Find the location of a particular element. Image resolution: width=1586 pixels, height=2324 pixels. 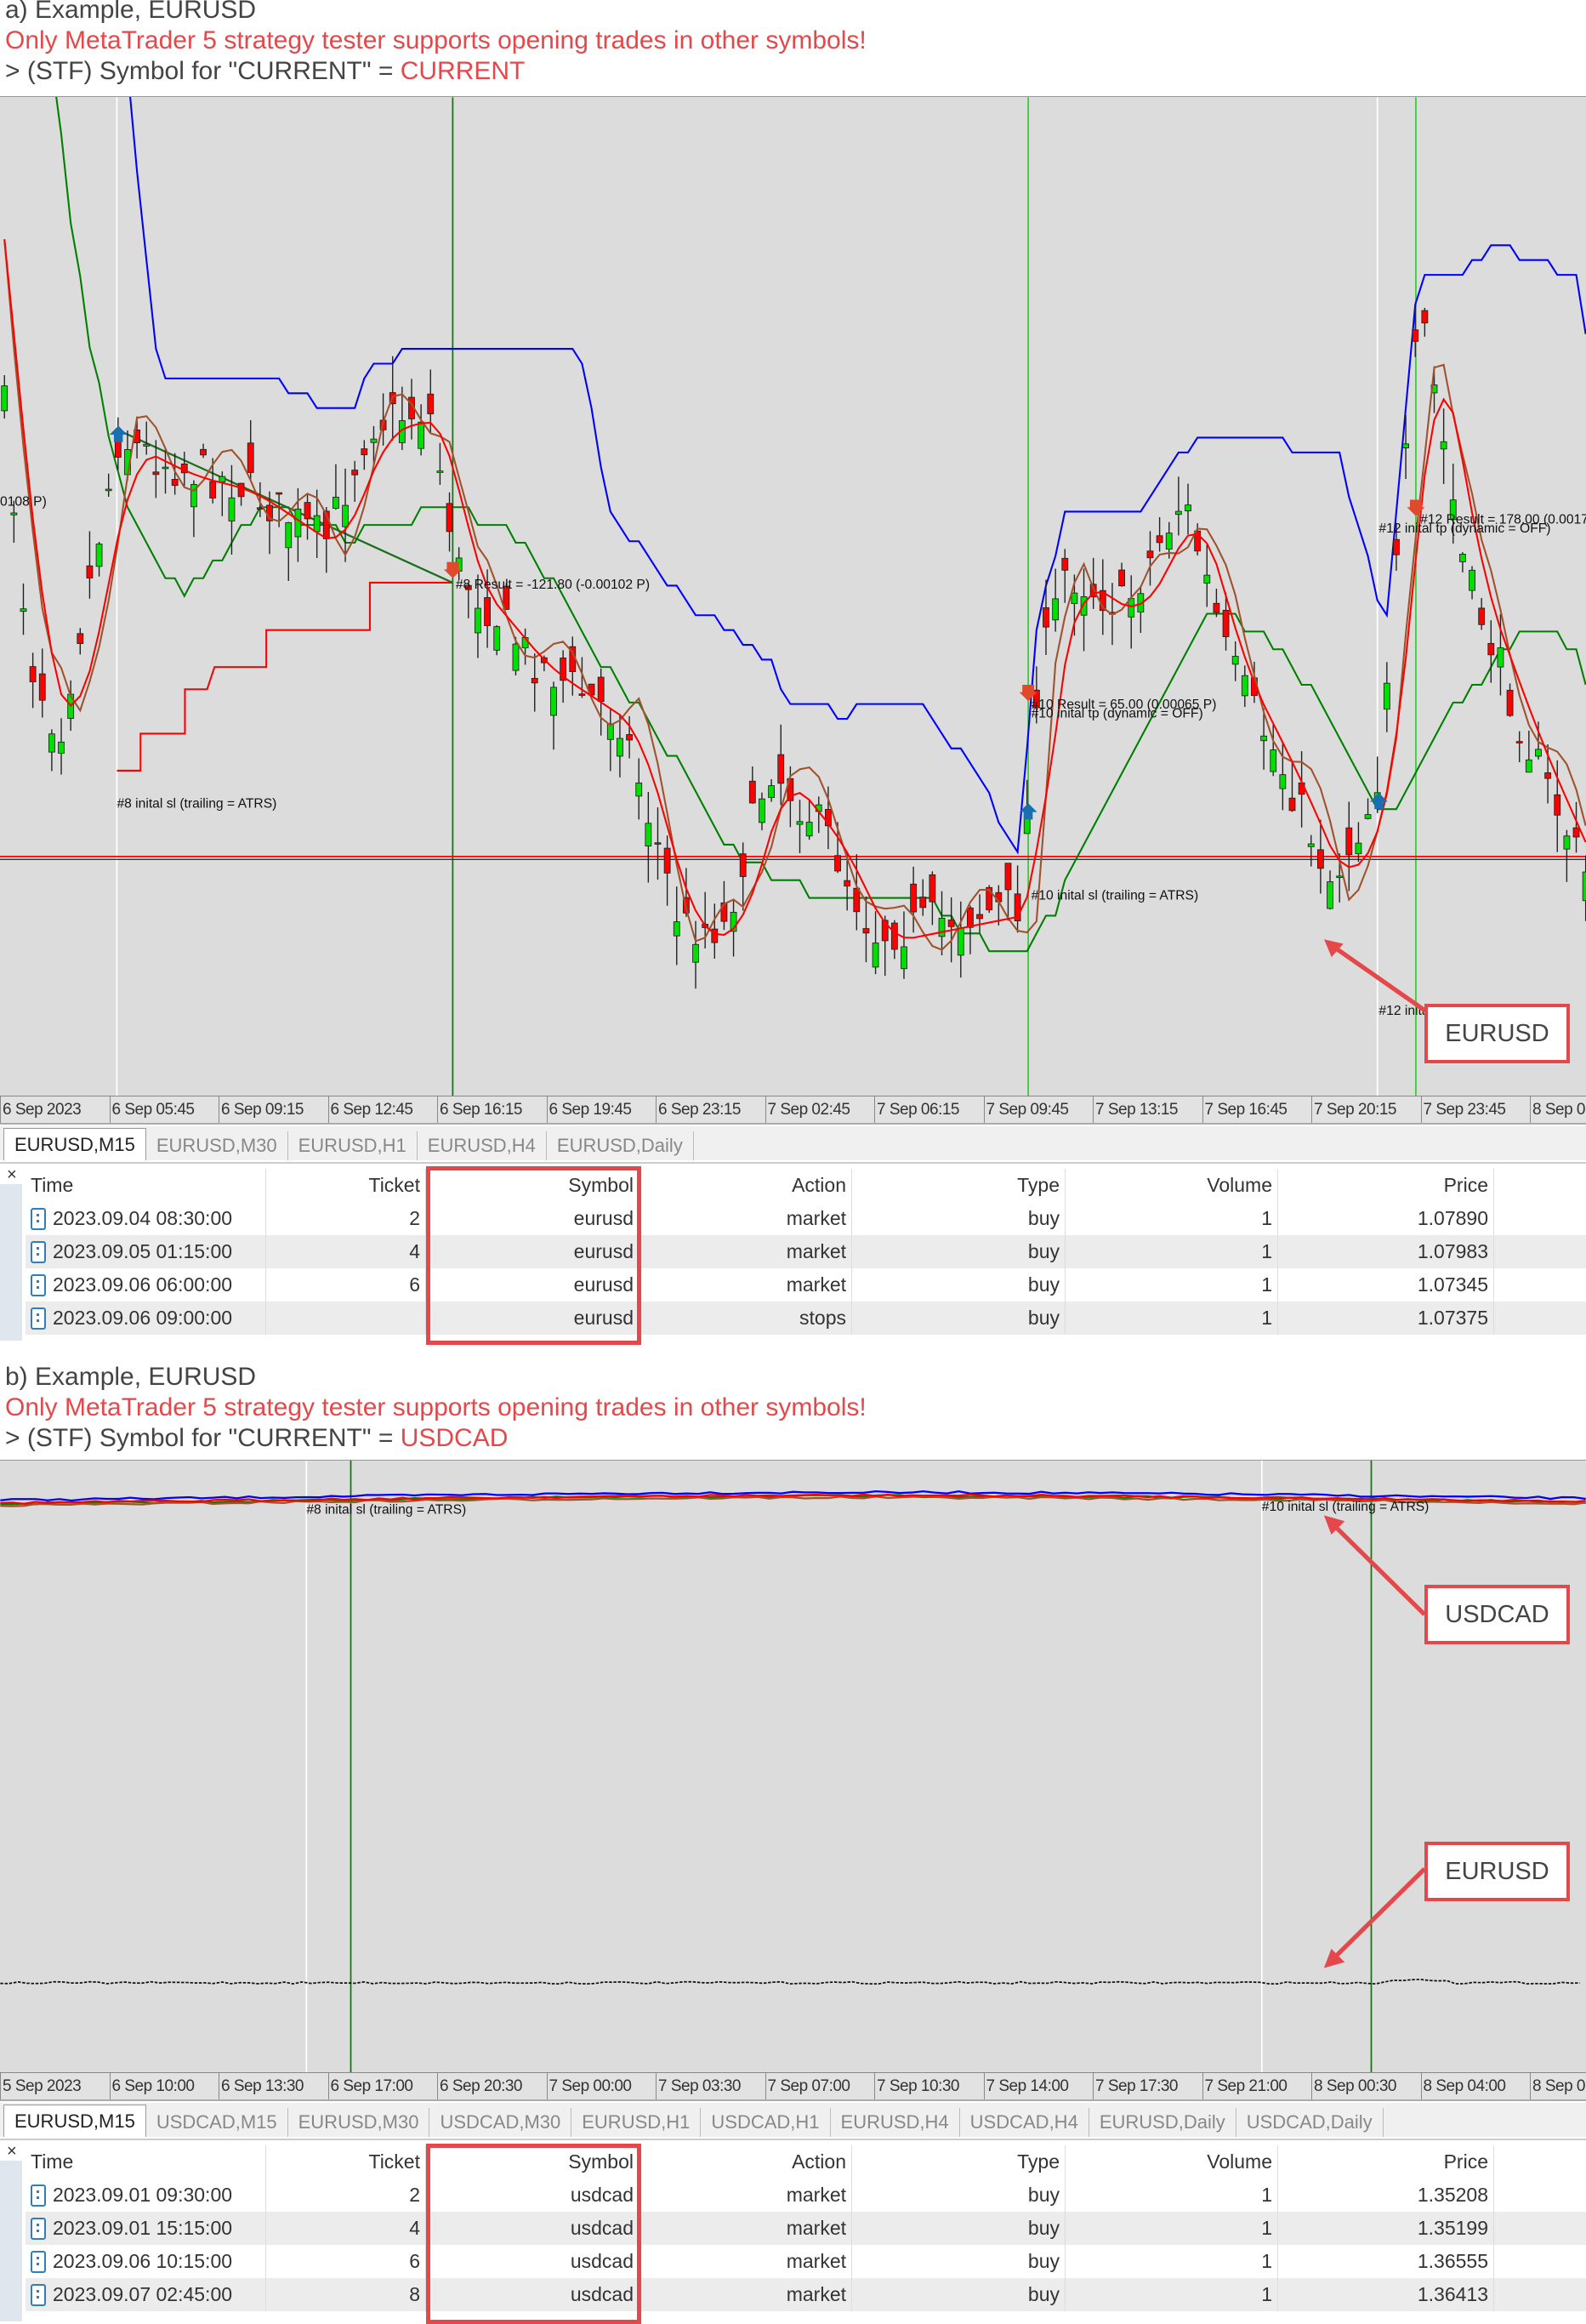

time-axis-label: 7 Sep 13:15 is located at coordinates (1147, 1109).